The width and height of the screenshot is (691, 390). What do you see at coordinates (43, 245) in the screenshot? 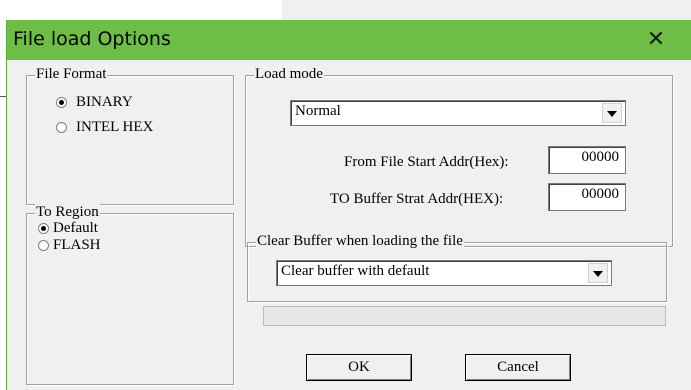
I see `radio-flash-indicator` at bounding box center [43, 245].